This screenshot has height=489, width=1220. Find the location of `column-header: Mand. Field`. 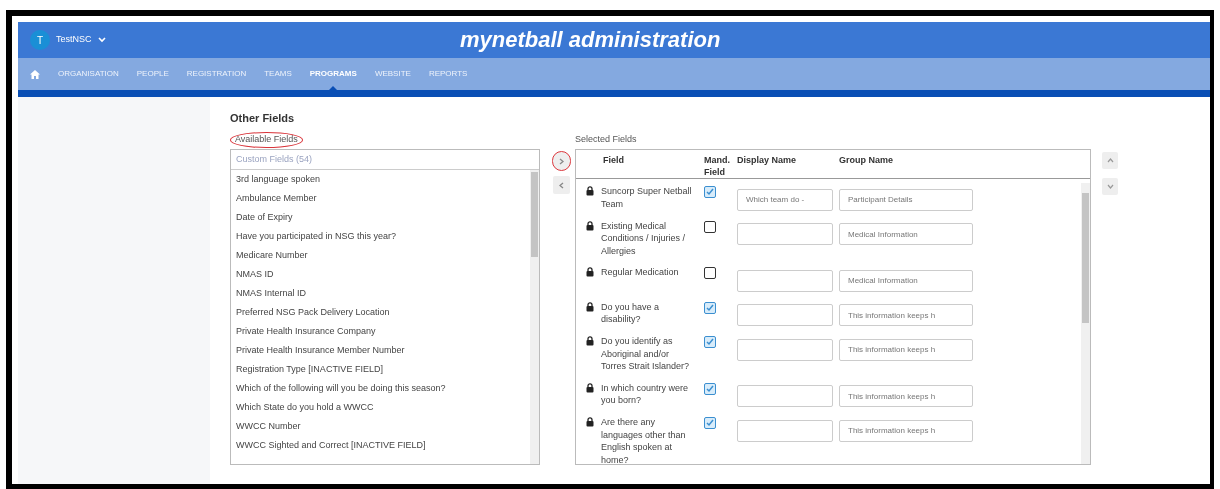

column-header: Mand. Field is located at coordinates (717, 166).